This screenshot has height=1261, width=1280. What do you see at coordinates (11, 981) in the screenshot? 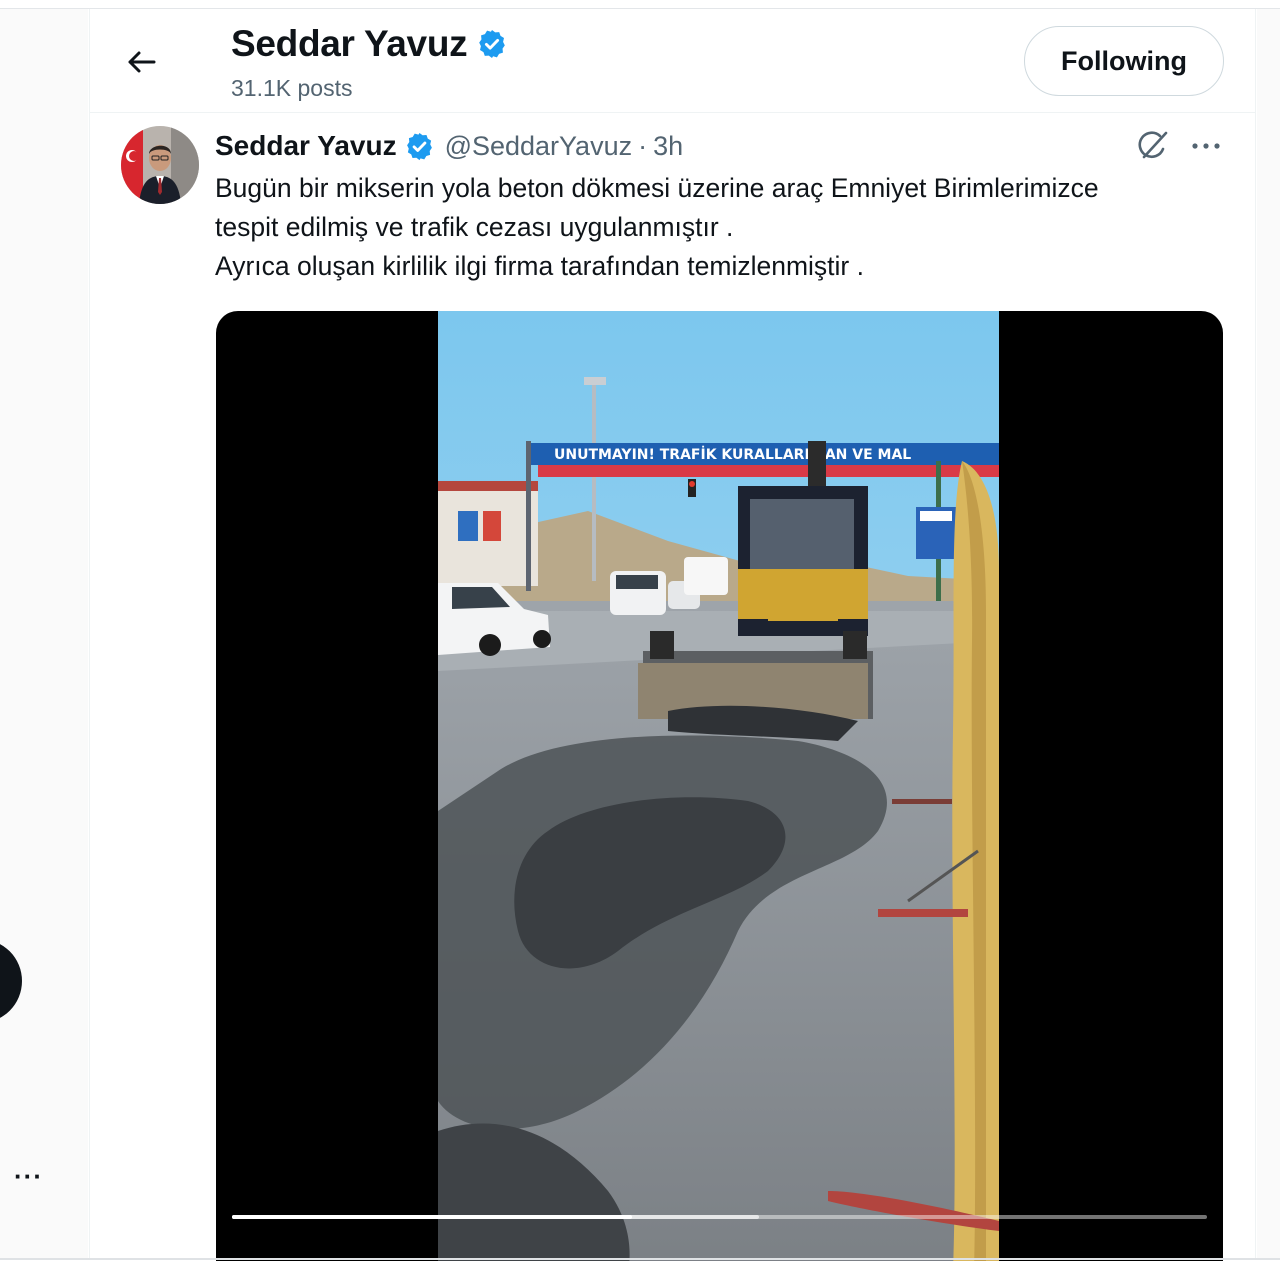
I see `post-fab-button` at bounding box center [11, 981].